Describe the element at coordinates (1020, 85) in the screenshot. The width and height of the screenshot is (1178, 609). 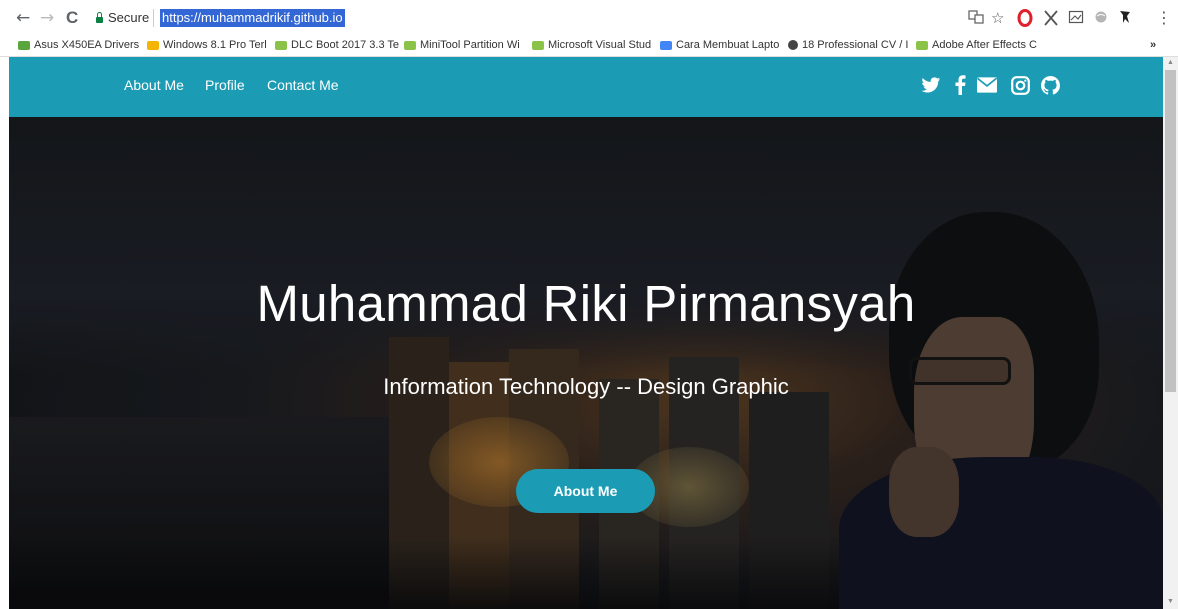
I see `instagram-icon` at that location.